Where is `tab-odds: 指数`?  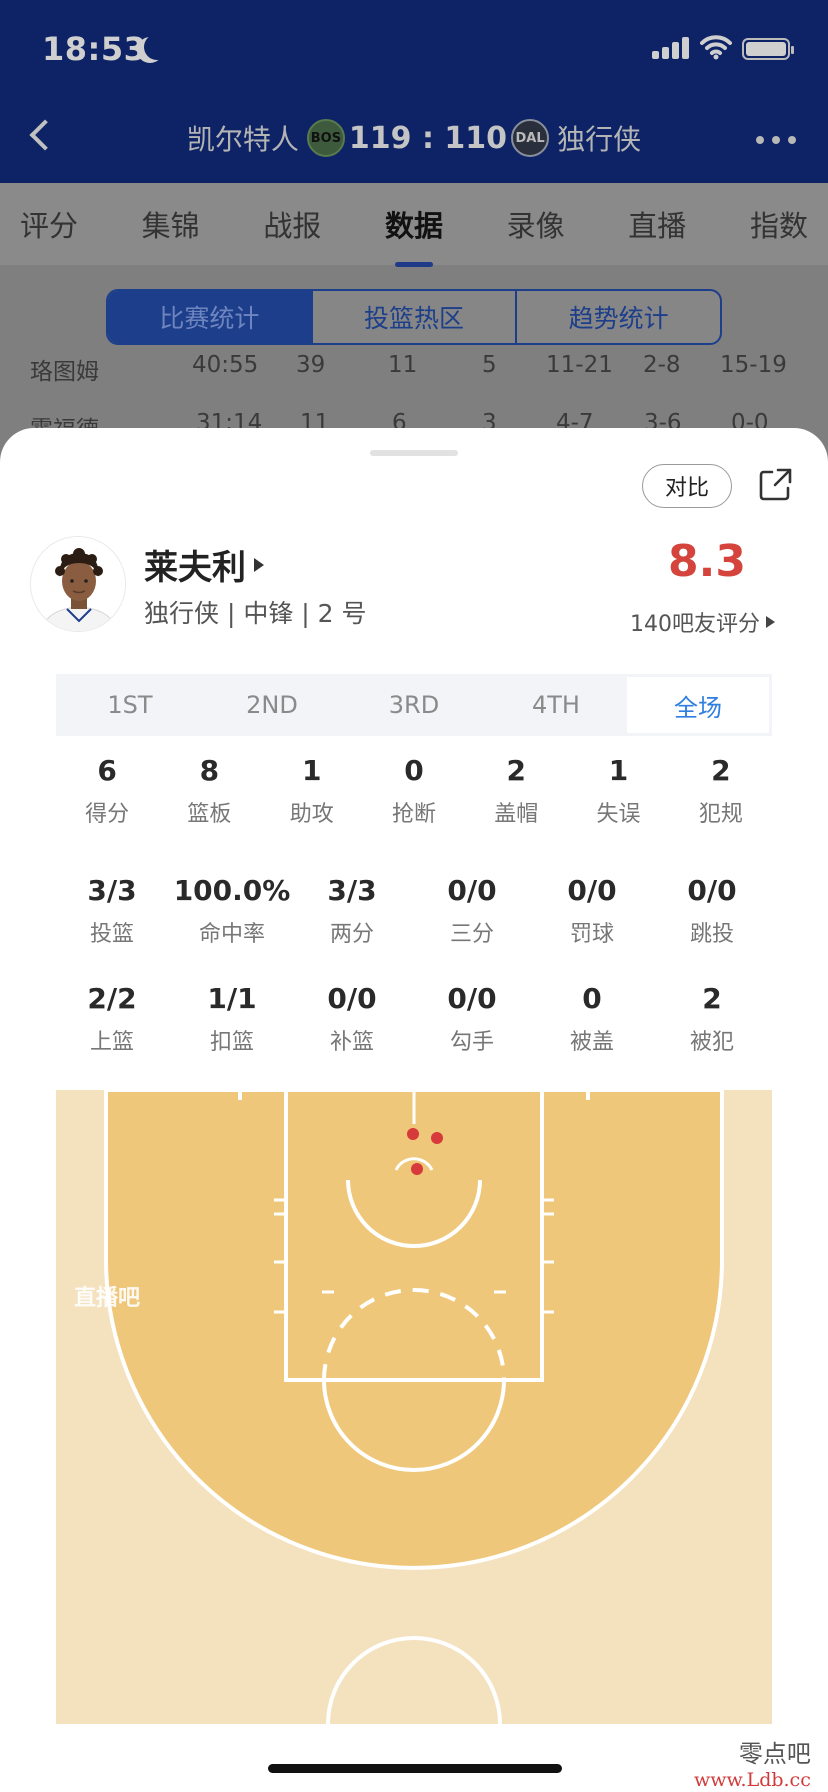
tab-odds: 指数 is located at coordinates (779, 224).